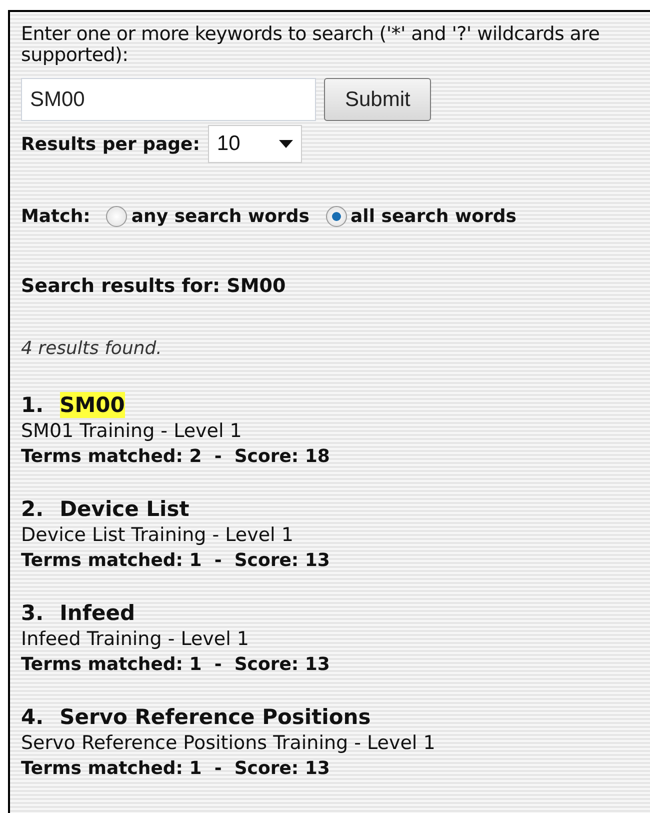 This screenshot has width=650, height=813. I want to click on result-number: 4., so click(32, 717).